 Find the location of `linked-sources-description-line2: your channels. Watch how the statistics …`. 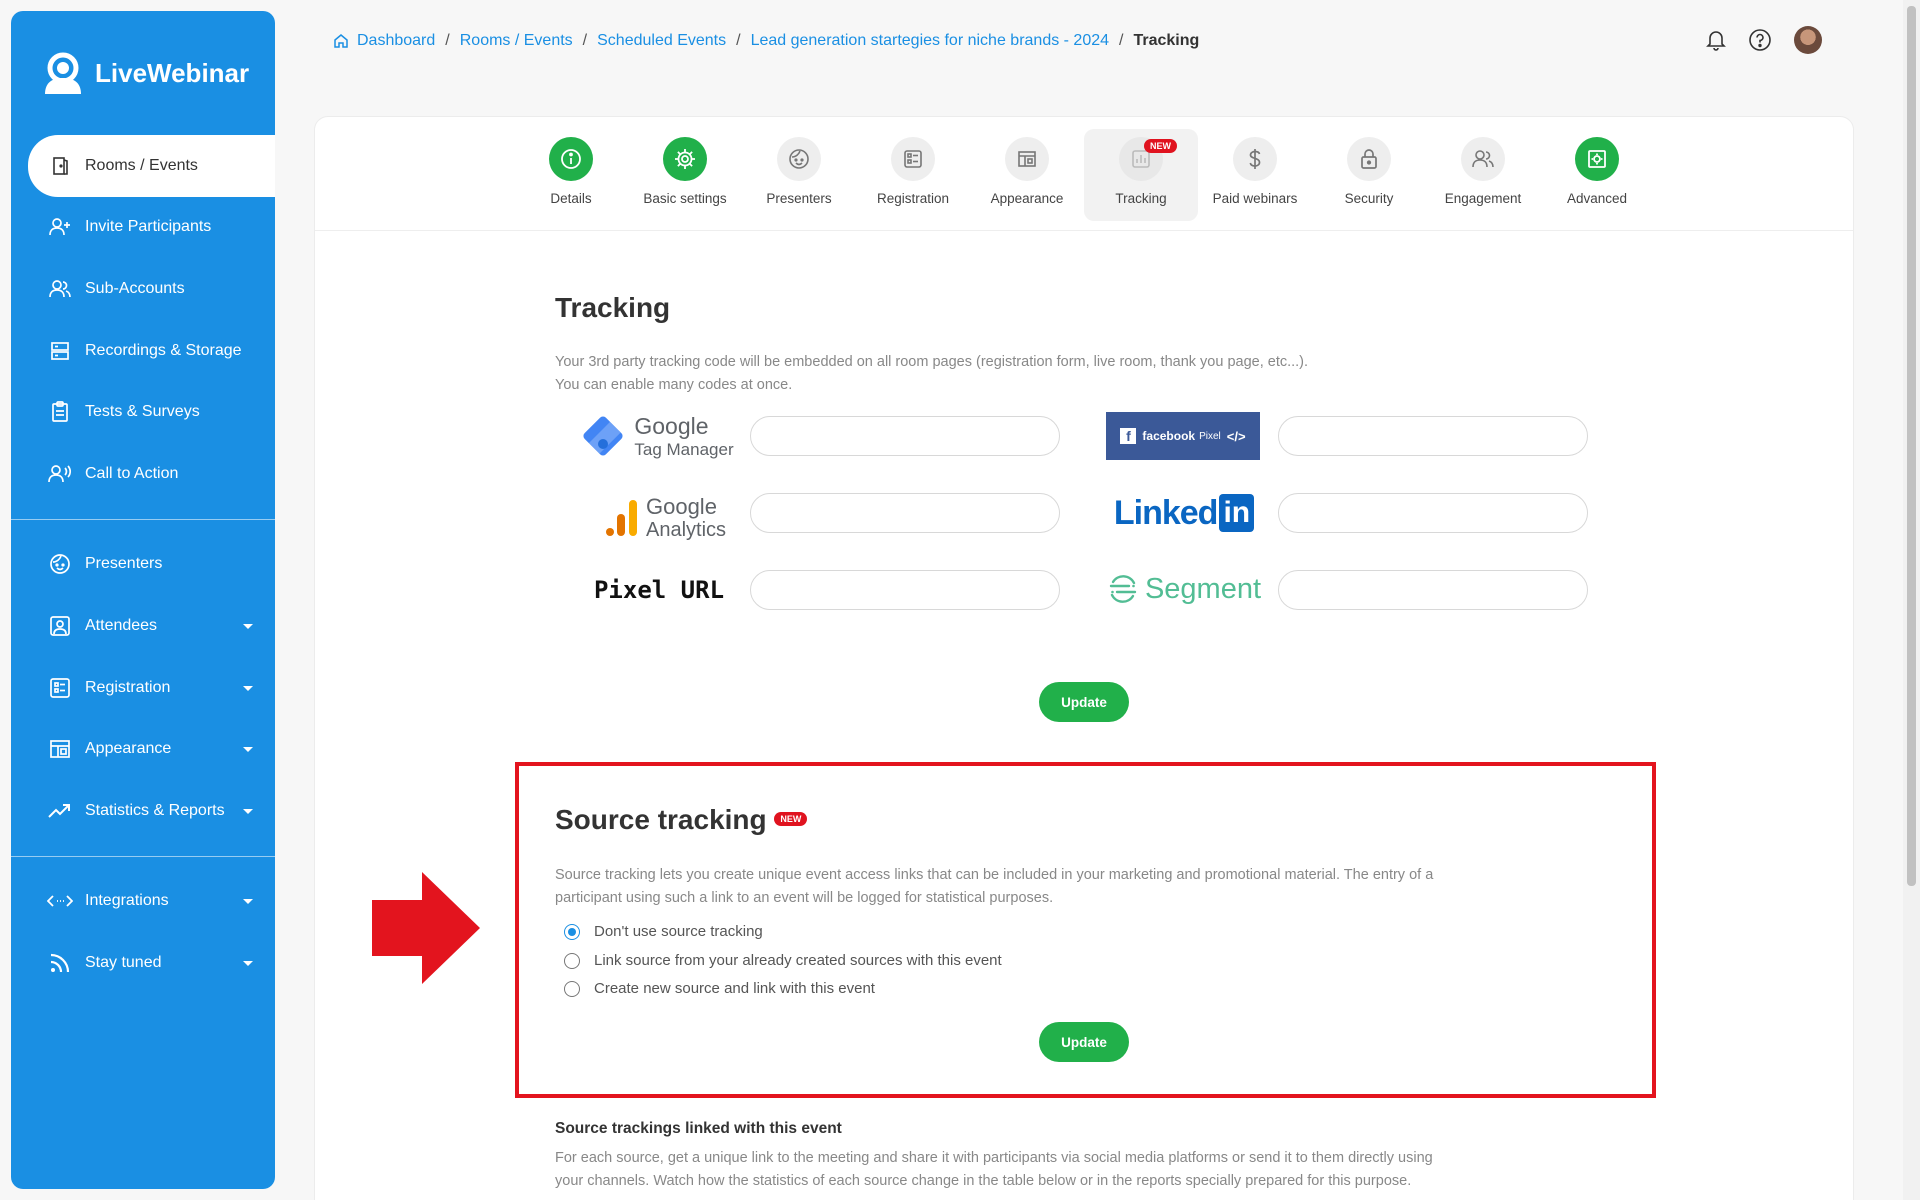

linked-sources-description-line2: your channels. Watch how the statistics … is located at coordinates (983, 1181).